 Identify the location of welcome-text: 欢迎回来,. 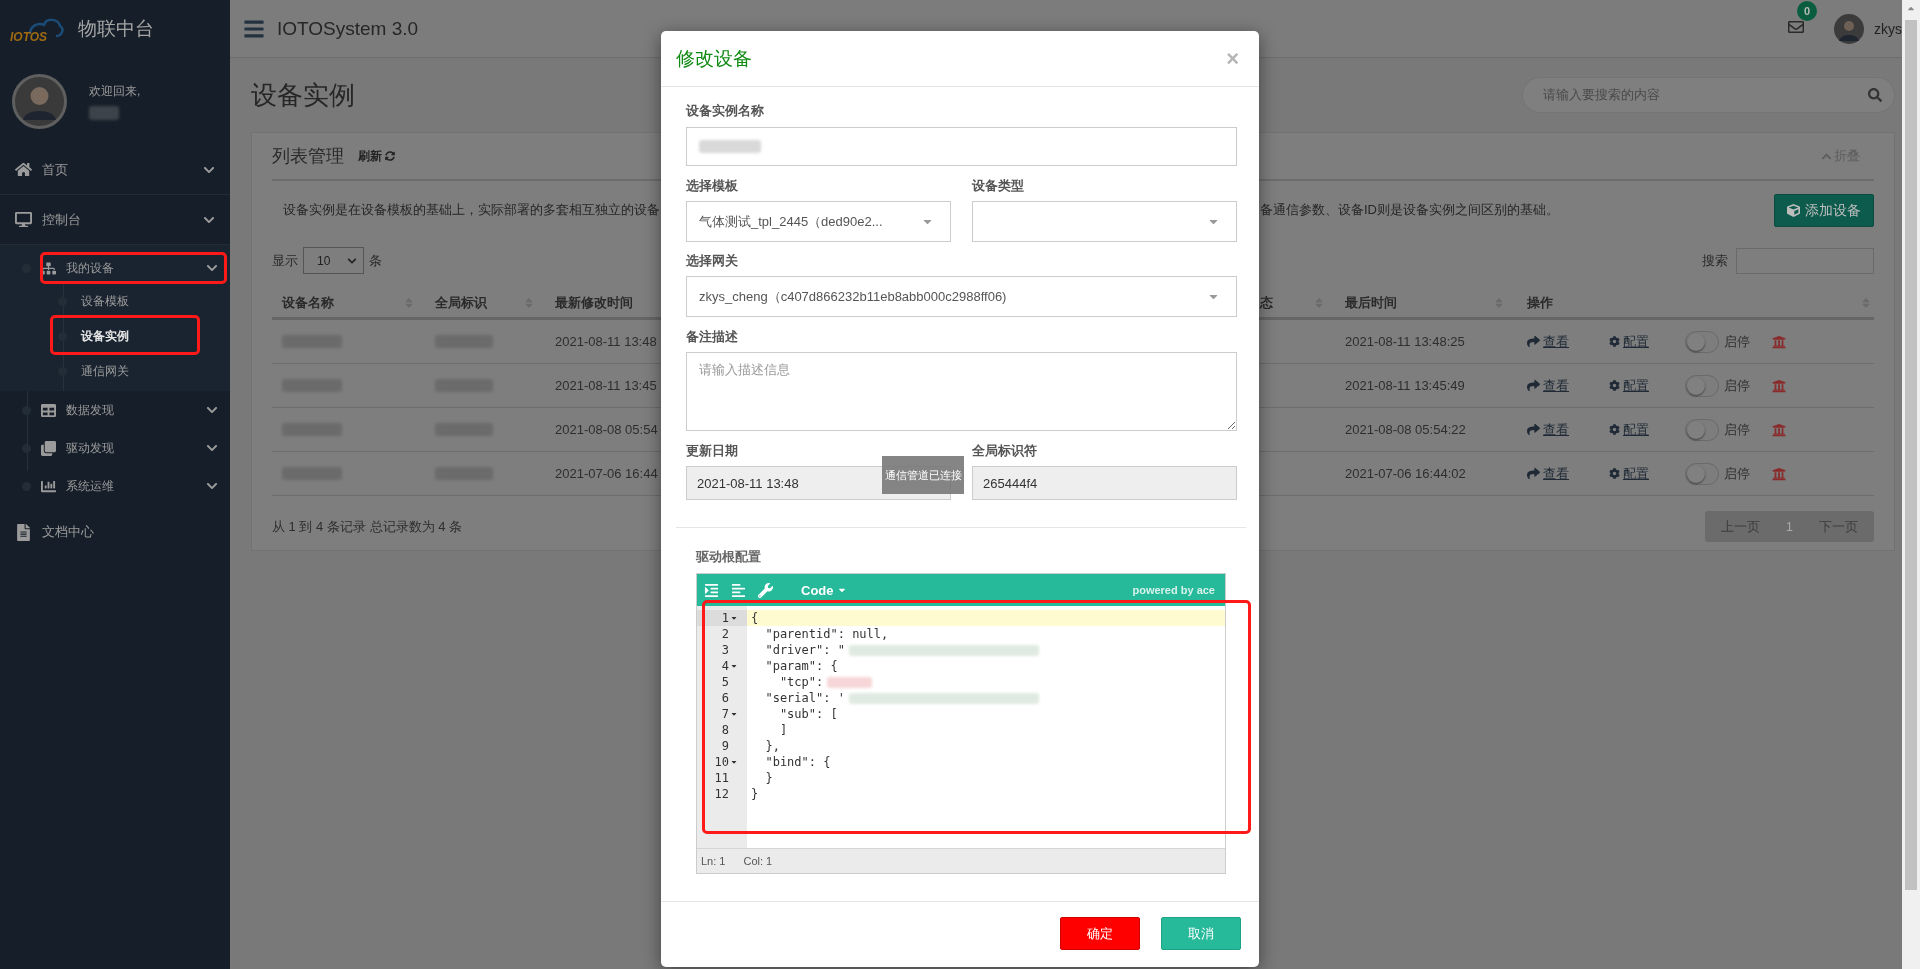
(115, 91).